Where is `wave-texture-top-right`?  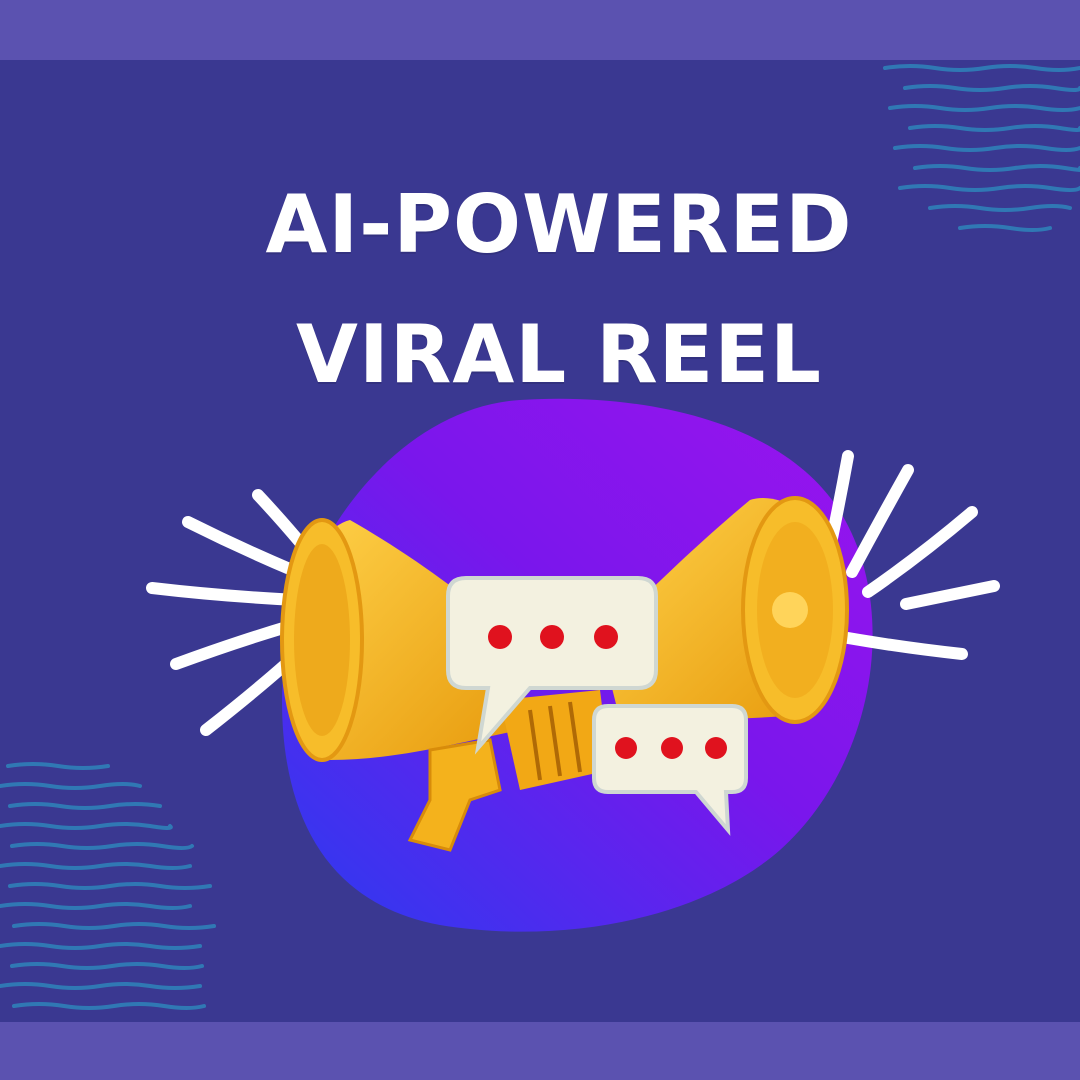 wave-texture-top-right is located at coordinates (981, 148).